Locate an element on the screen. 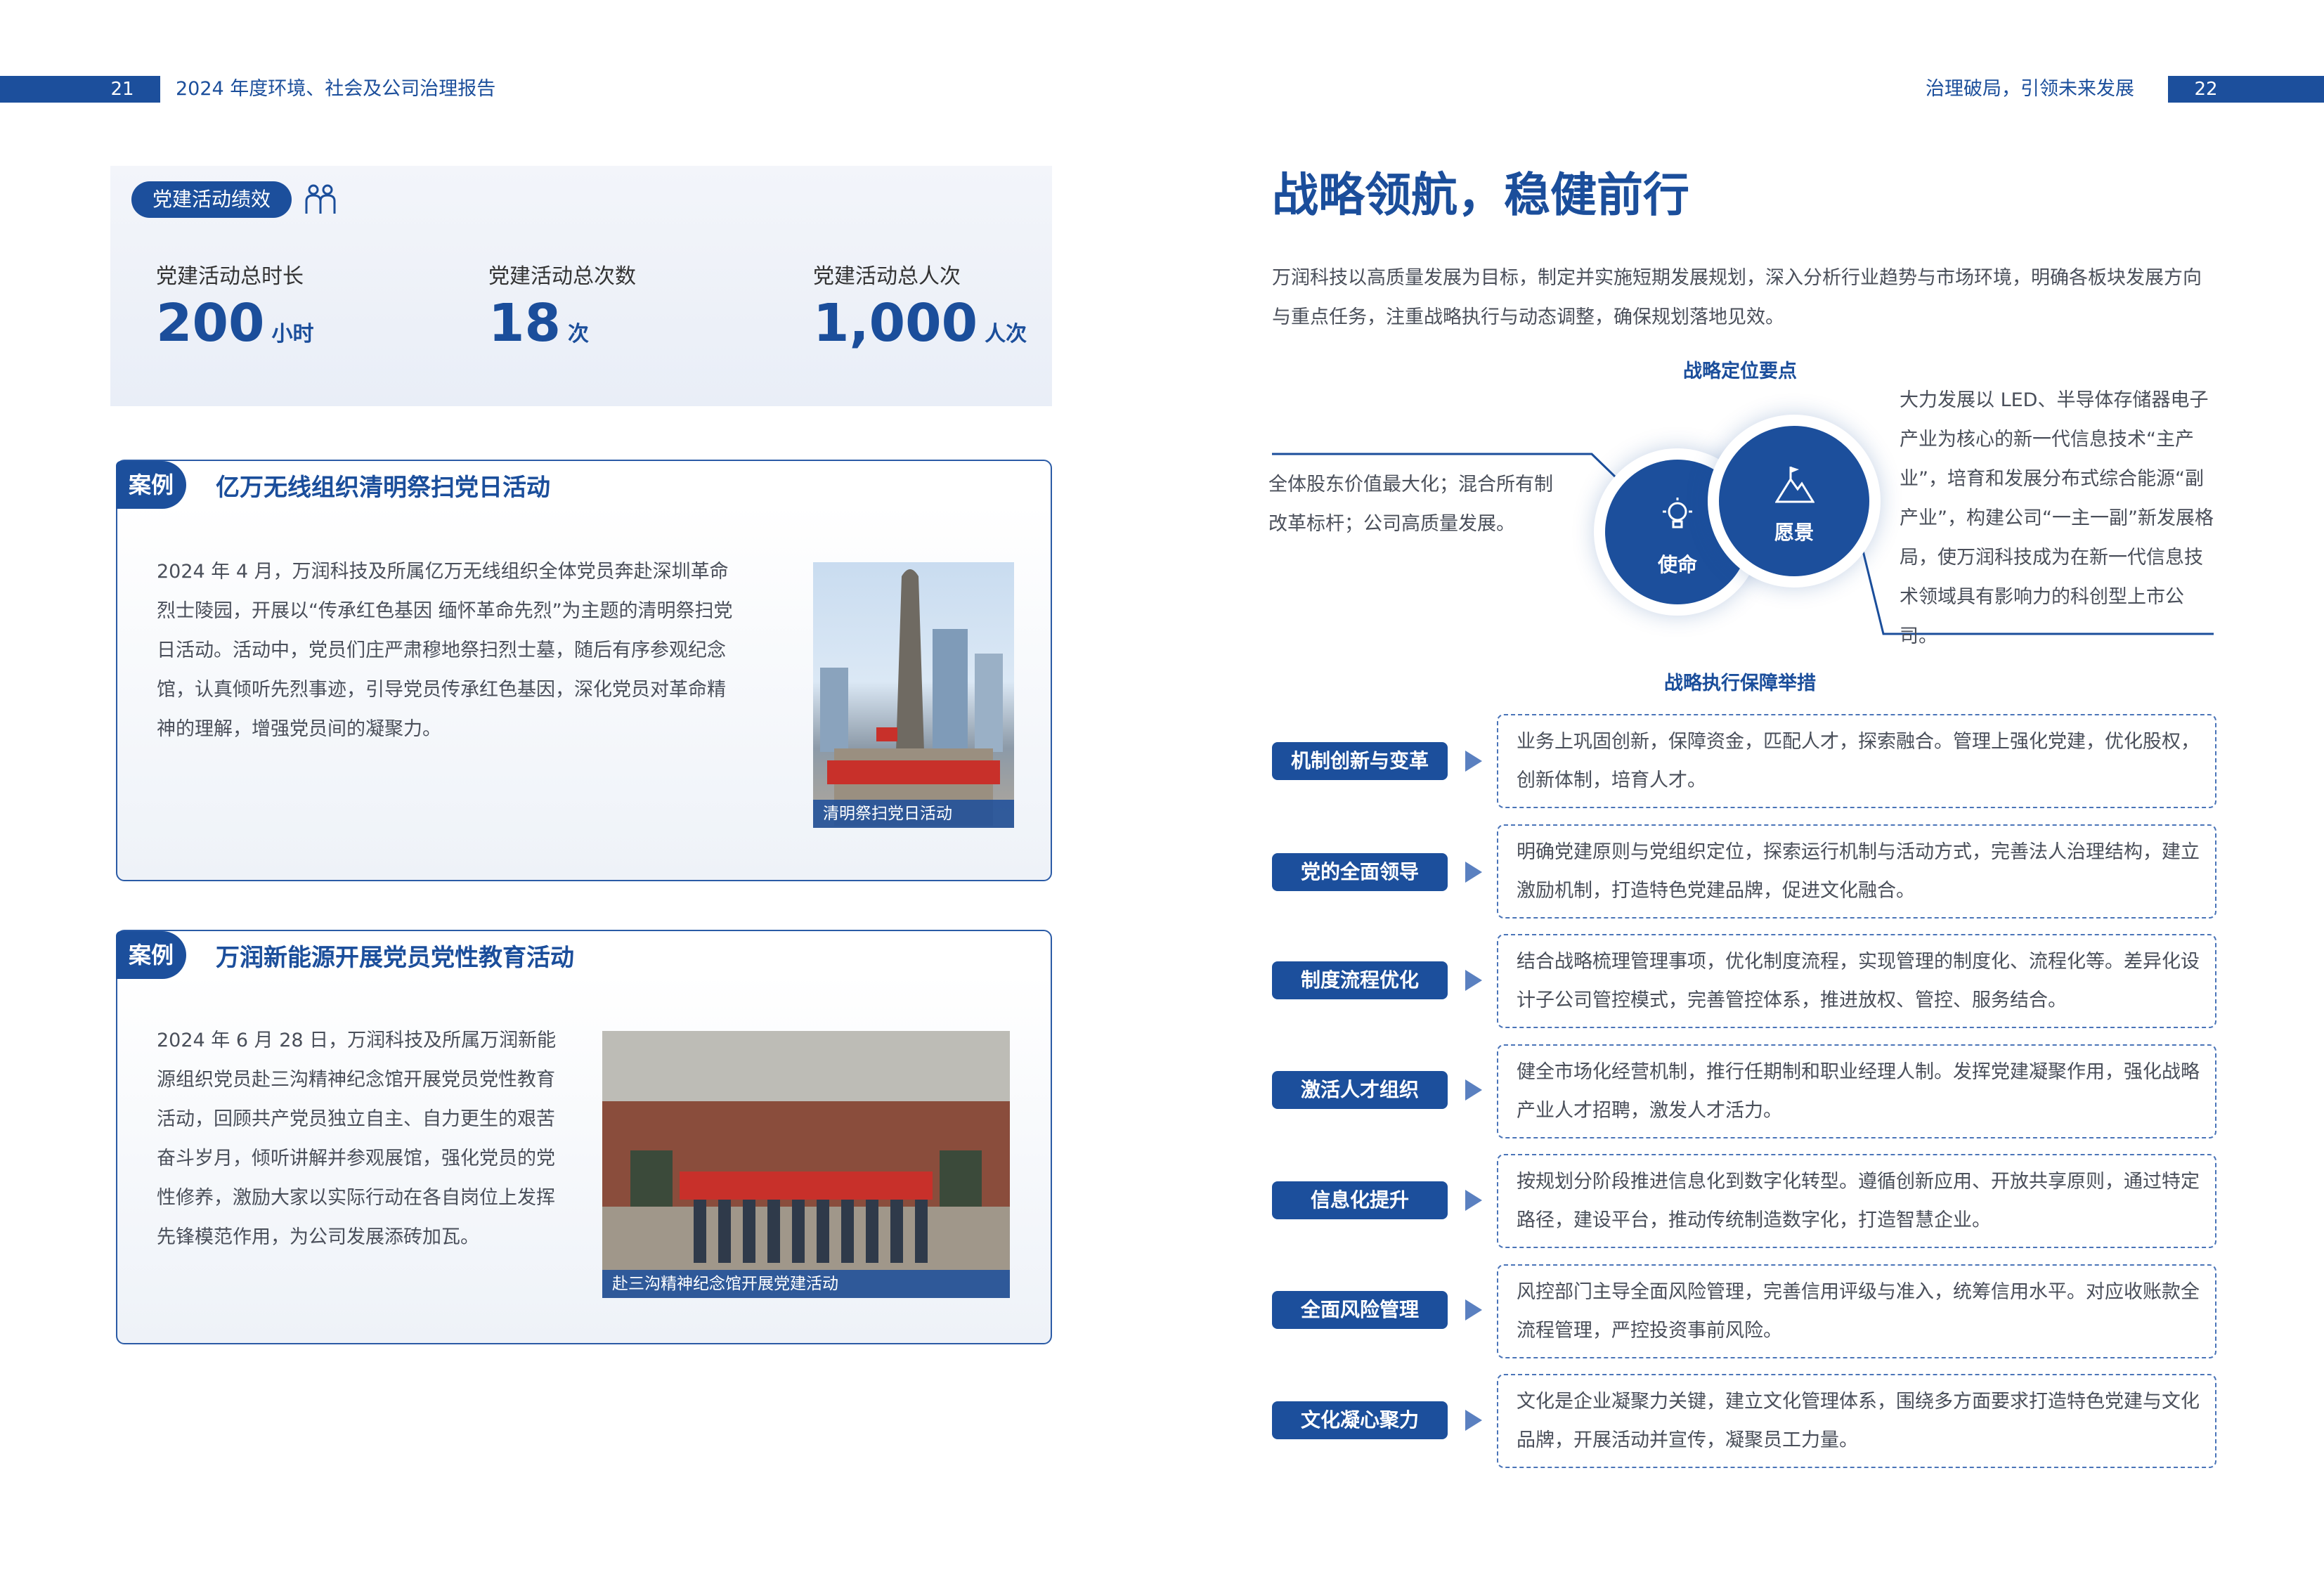  measure-label: 信息化提升 is located at coordinates (1360, 1200).